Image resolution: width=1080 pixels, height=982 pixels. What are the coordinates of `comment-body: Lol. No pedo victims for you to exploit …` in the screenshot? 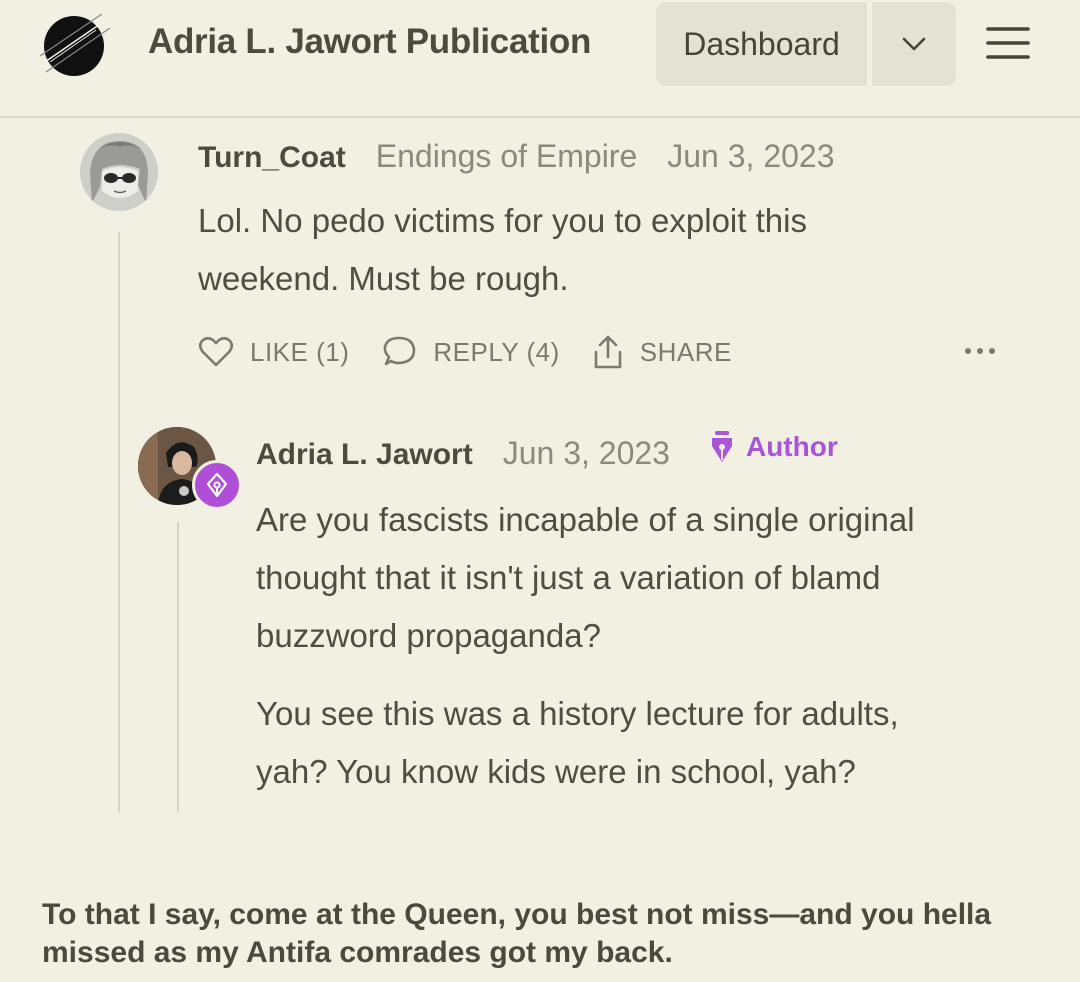 It's located at (502, 250).